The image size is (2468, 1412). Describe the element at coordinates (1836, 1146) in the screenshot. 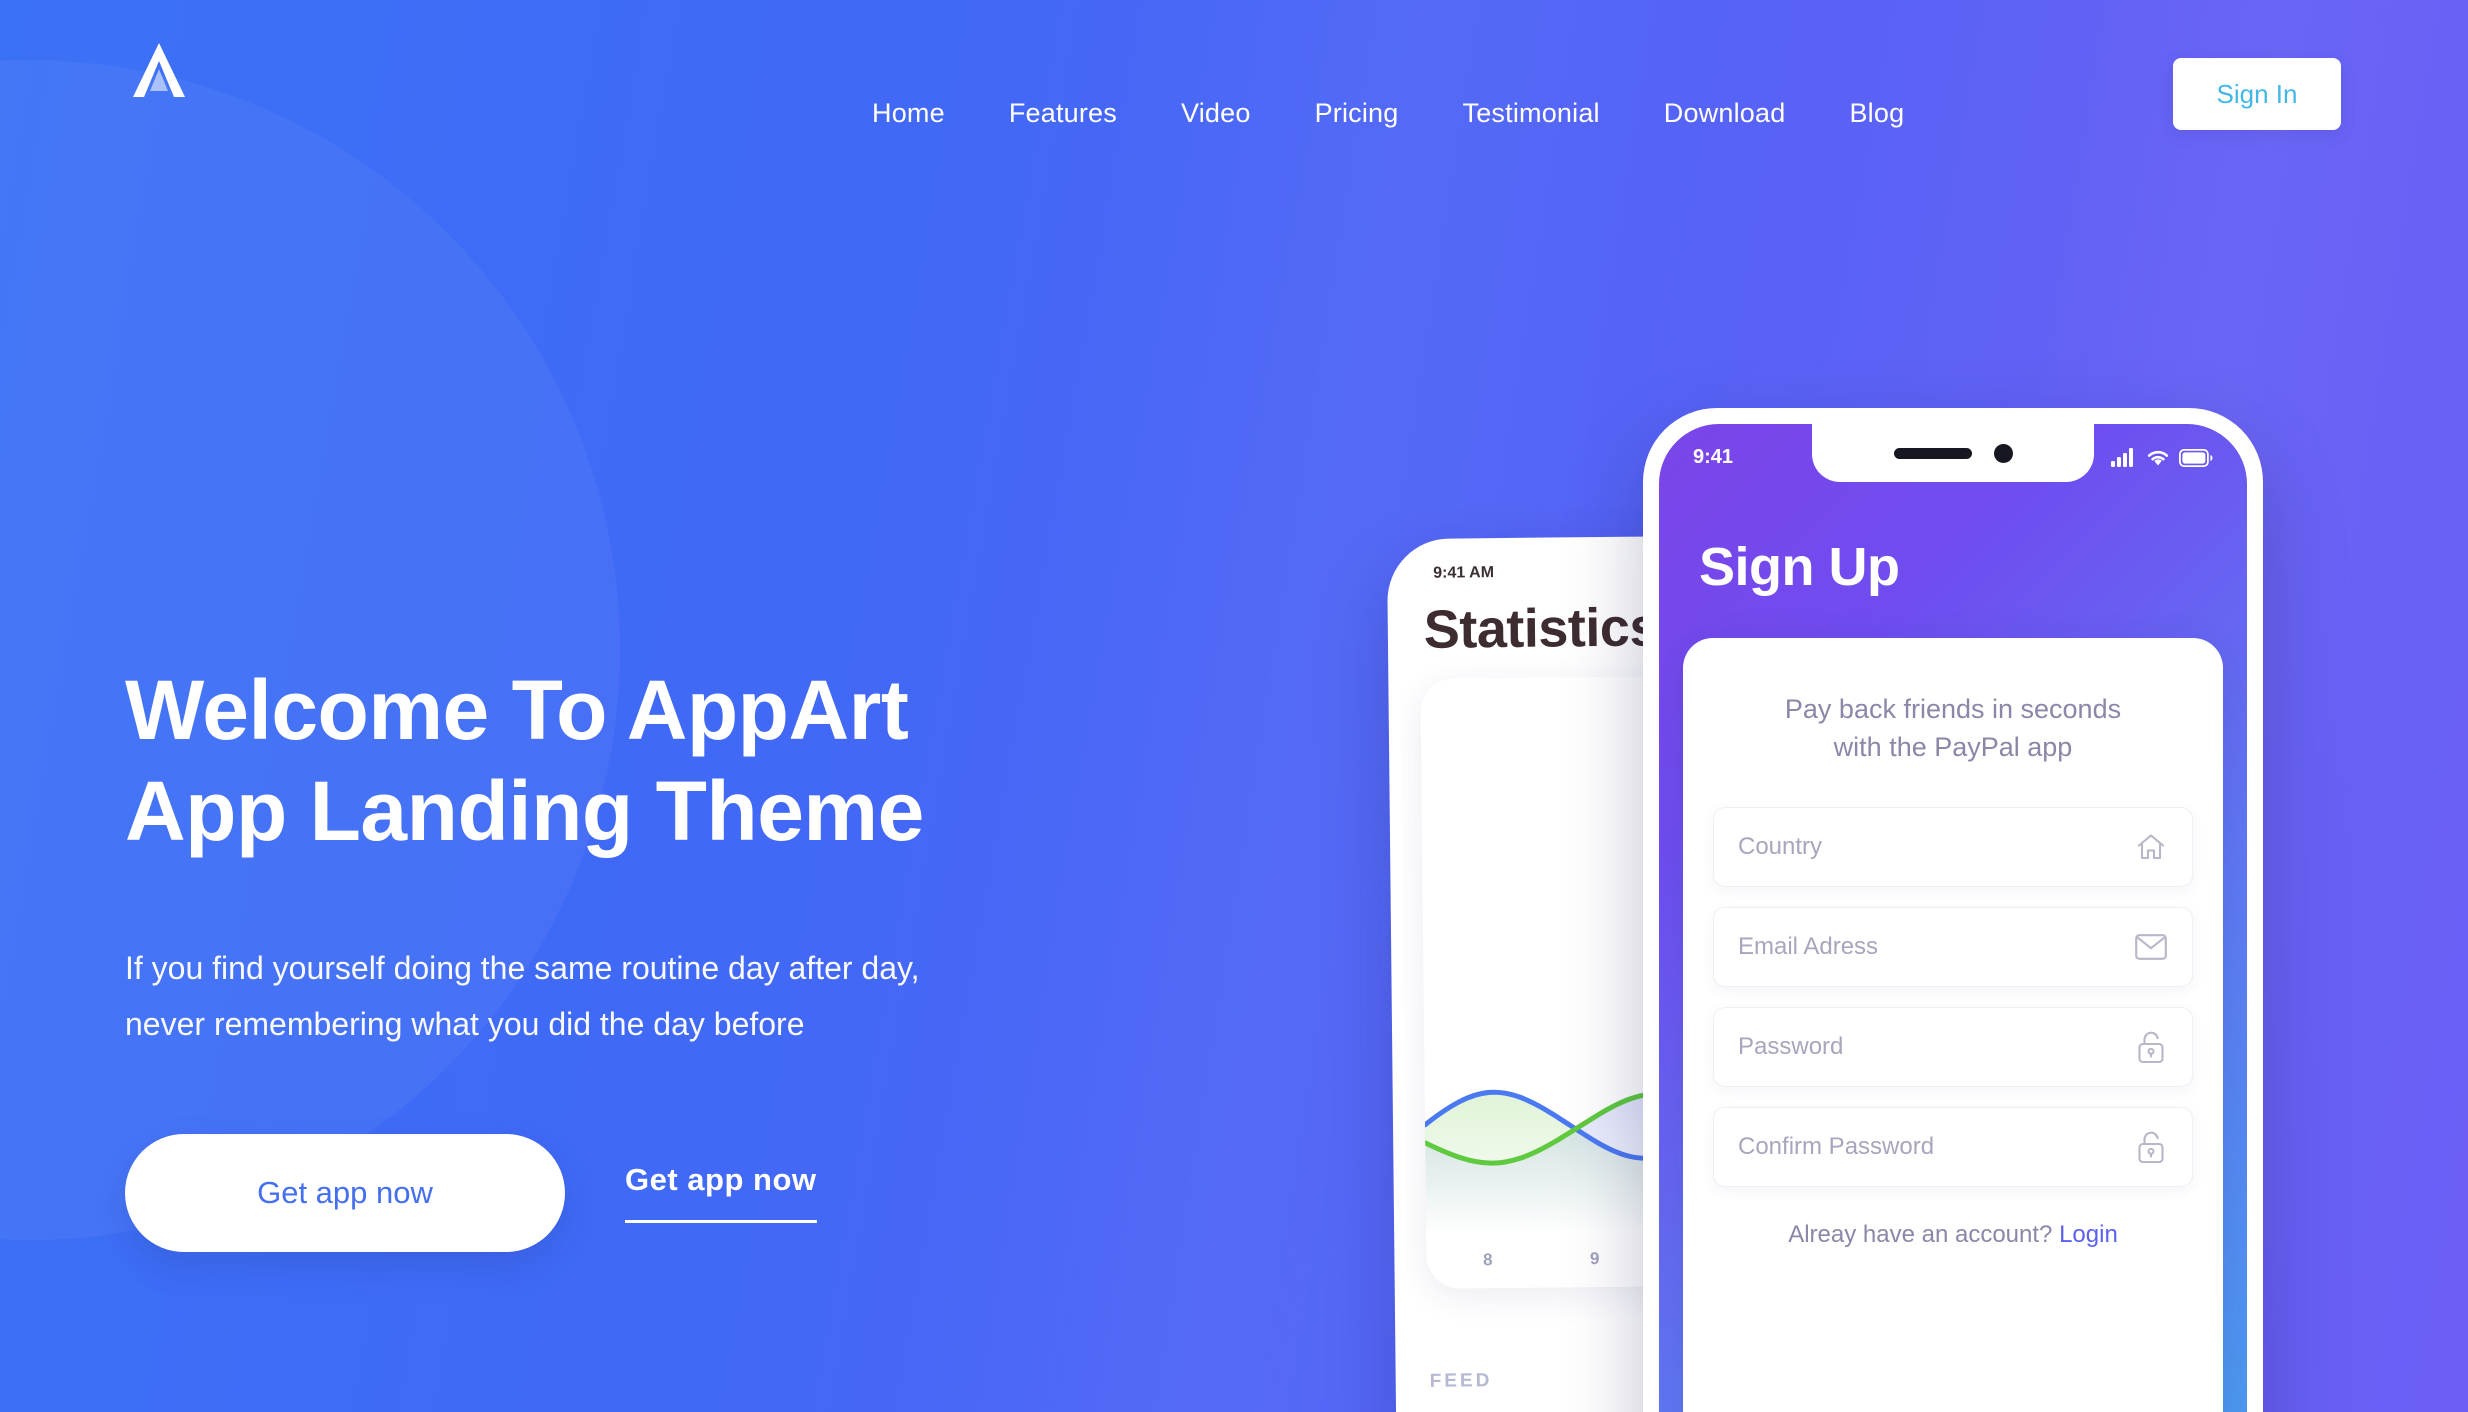

I see `confirm-password-field-placeholder: Confirm Password` at that location.